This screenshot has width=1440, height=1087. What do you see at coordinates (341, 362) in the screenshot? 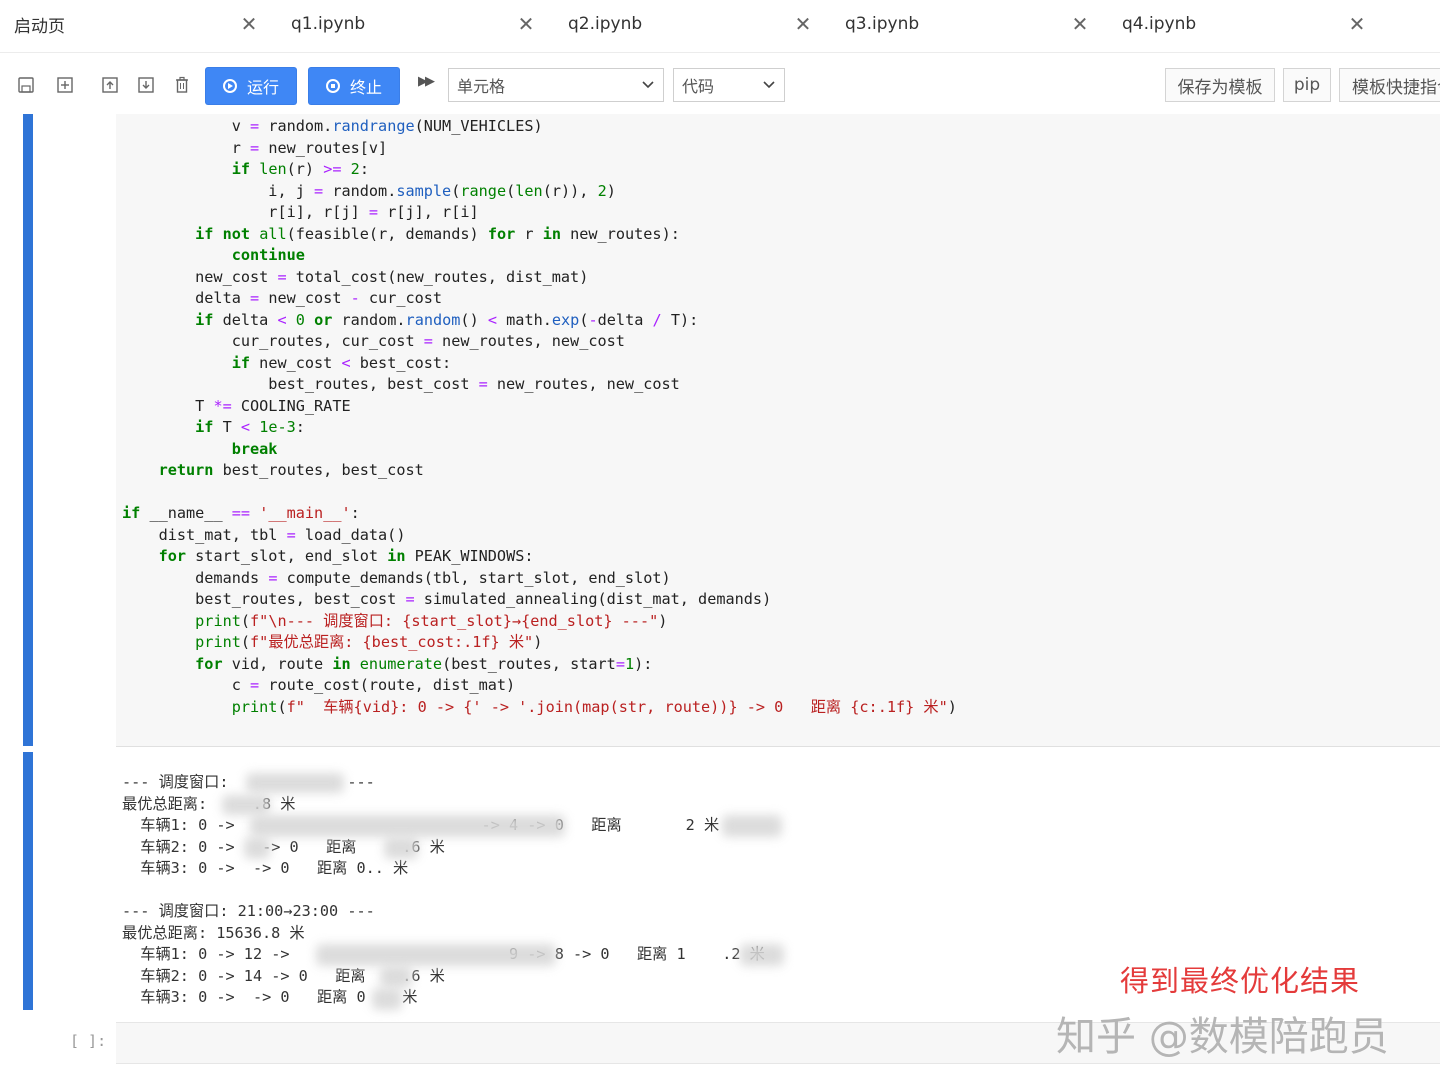
I see `code-line: if new_cost < best_cost:` at bounding box center [341, 362].